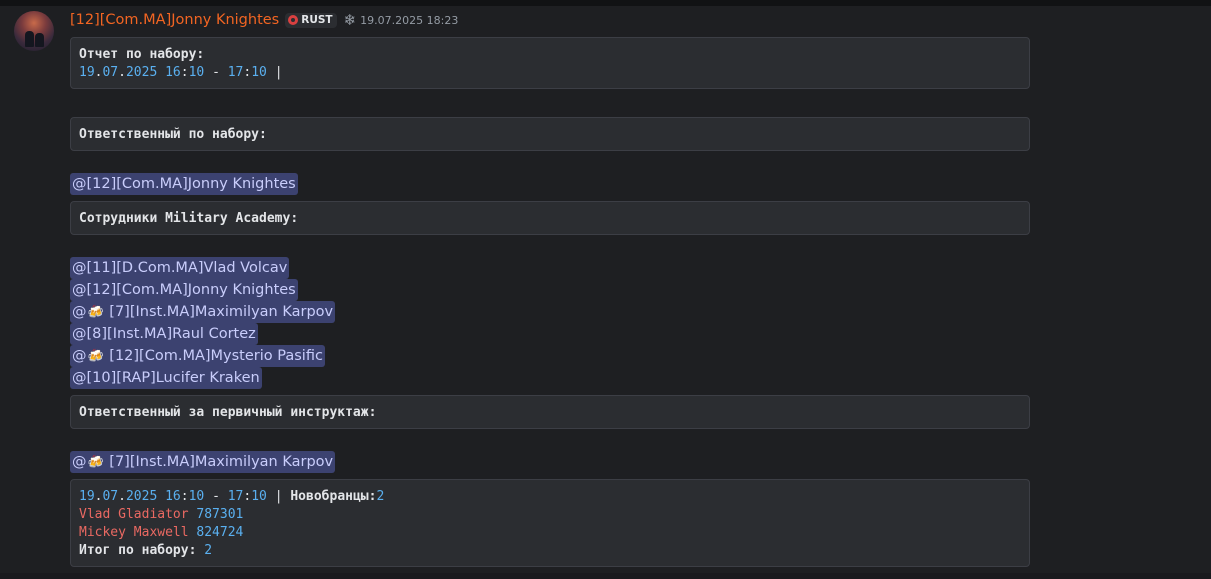  What do you see at coordinates (110, 72) in the screenshot?
I see `report-date-month: 07` at bounding box center [110, 72].